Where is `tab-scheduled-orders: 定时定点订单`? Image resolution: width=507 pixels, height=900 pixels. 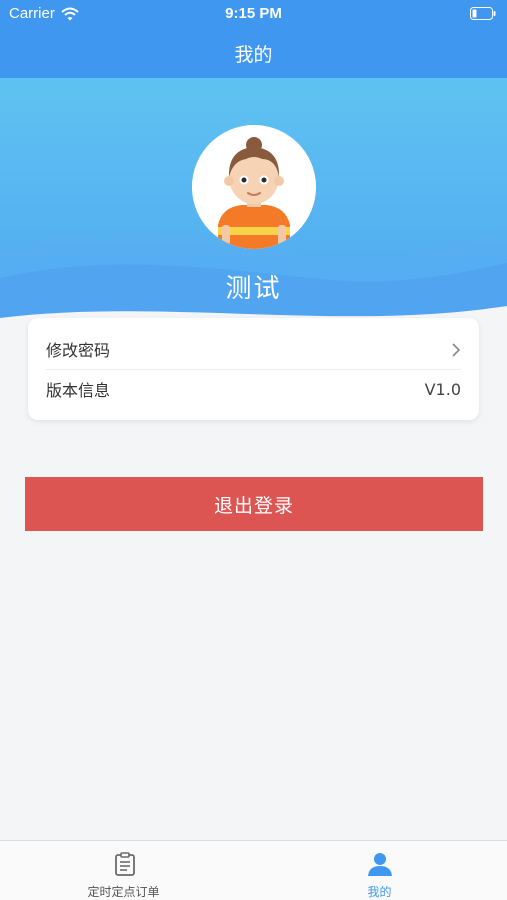 tab-scheduled-orders: 定时定点订单 is located at coordinates (126, 870).